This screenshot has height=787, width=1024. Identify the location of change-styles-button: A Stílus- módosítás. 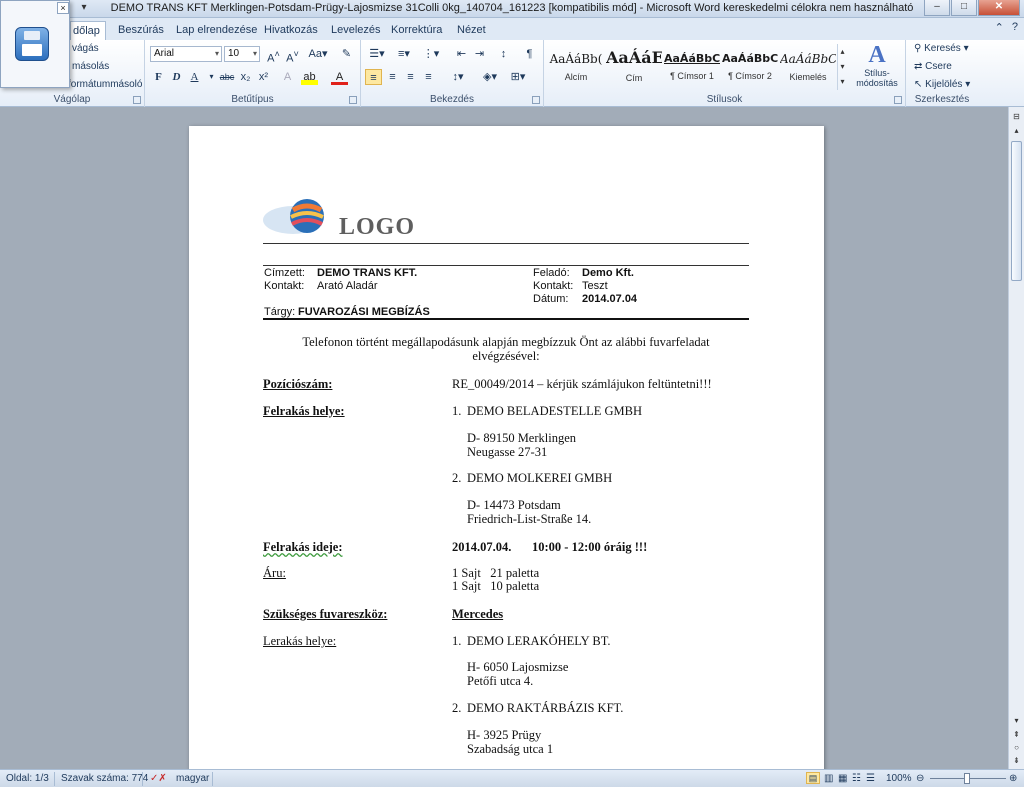
(877, 65).